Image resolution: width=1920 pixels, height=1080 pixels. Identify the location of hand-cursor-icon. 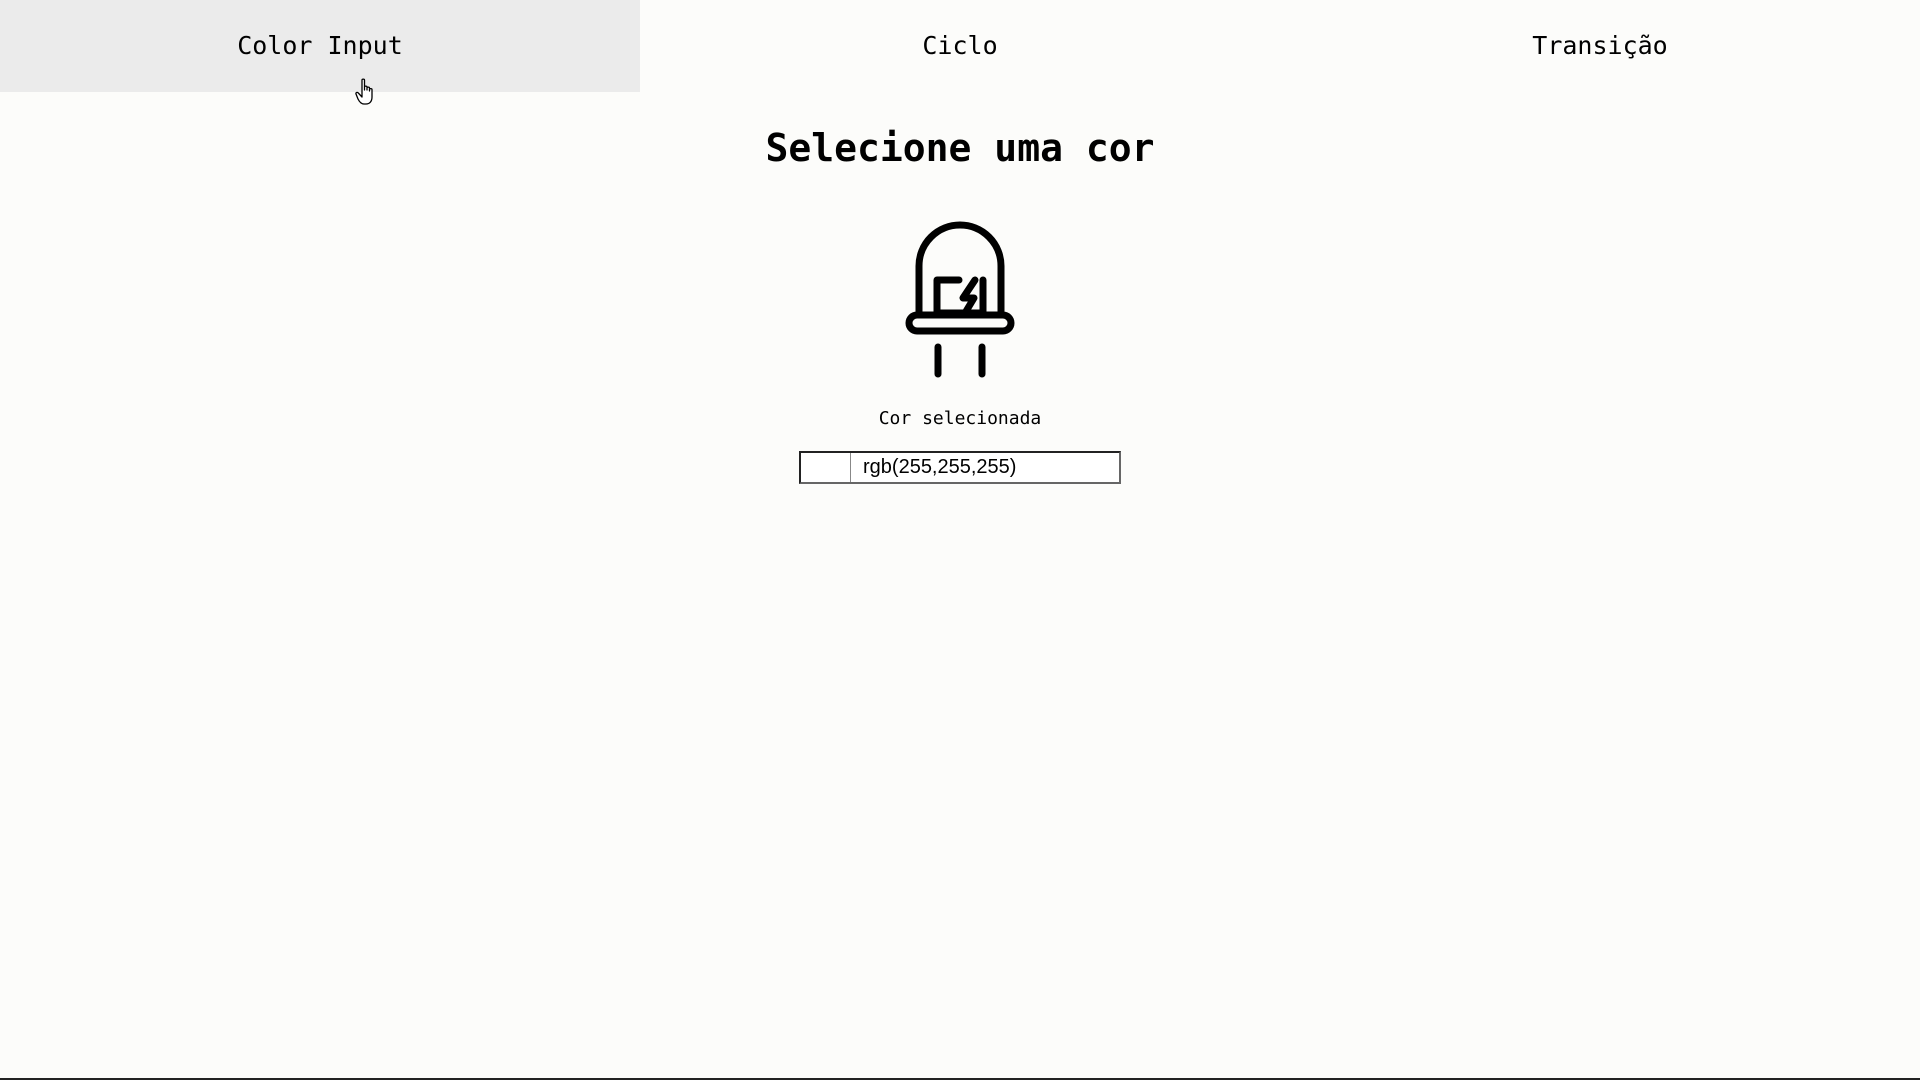
(366, 94).